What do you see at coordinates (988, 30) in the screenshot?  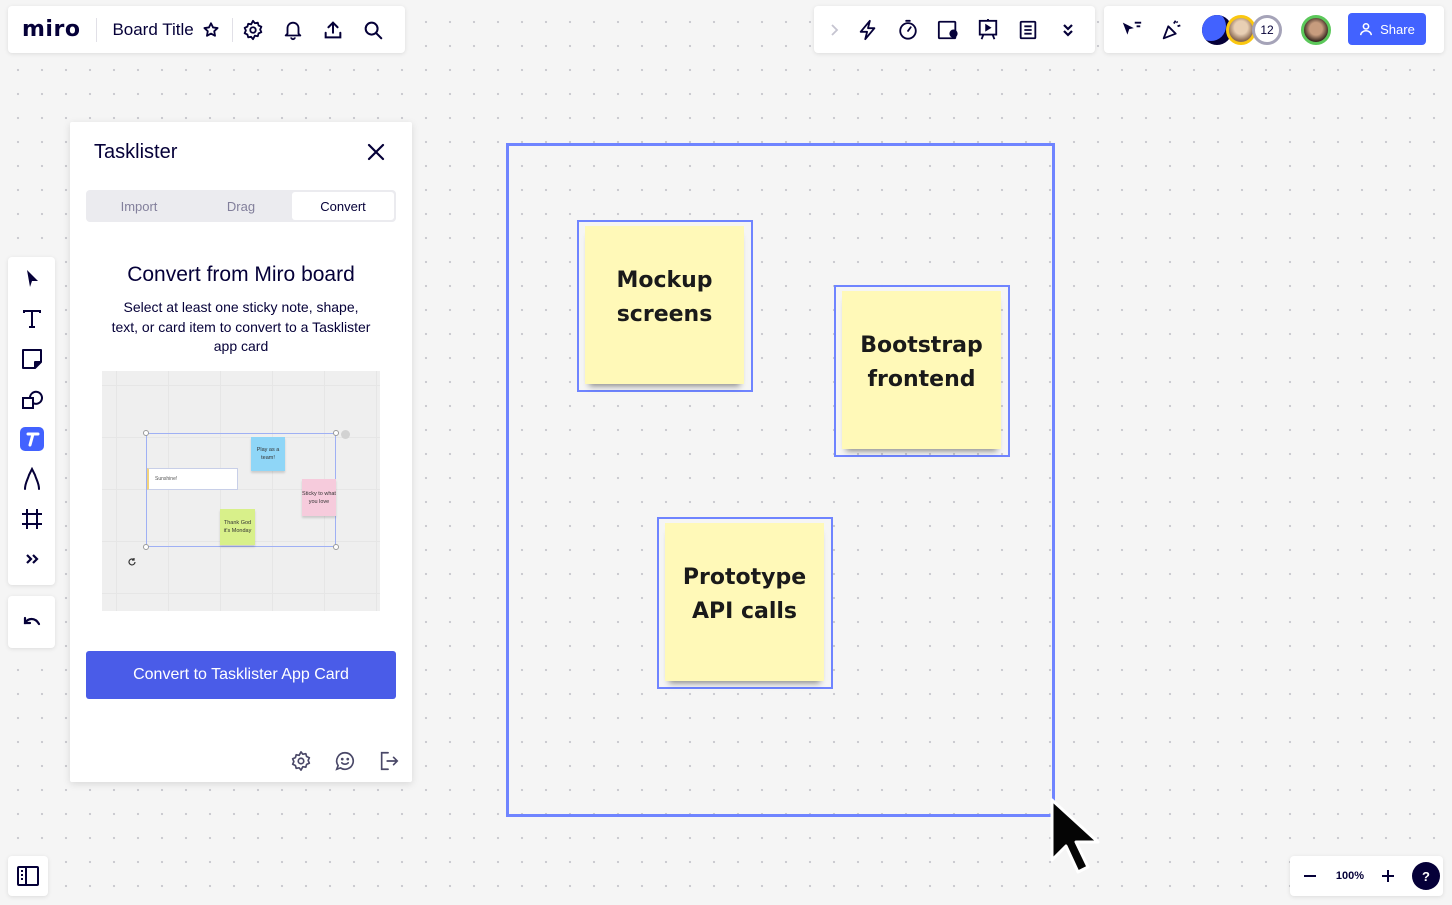 I see `presentation-icon` at bounding box center [988, 30].